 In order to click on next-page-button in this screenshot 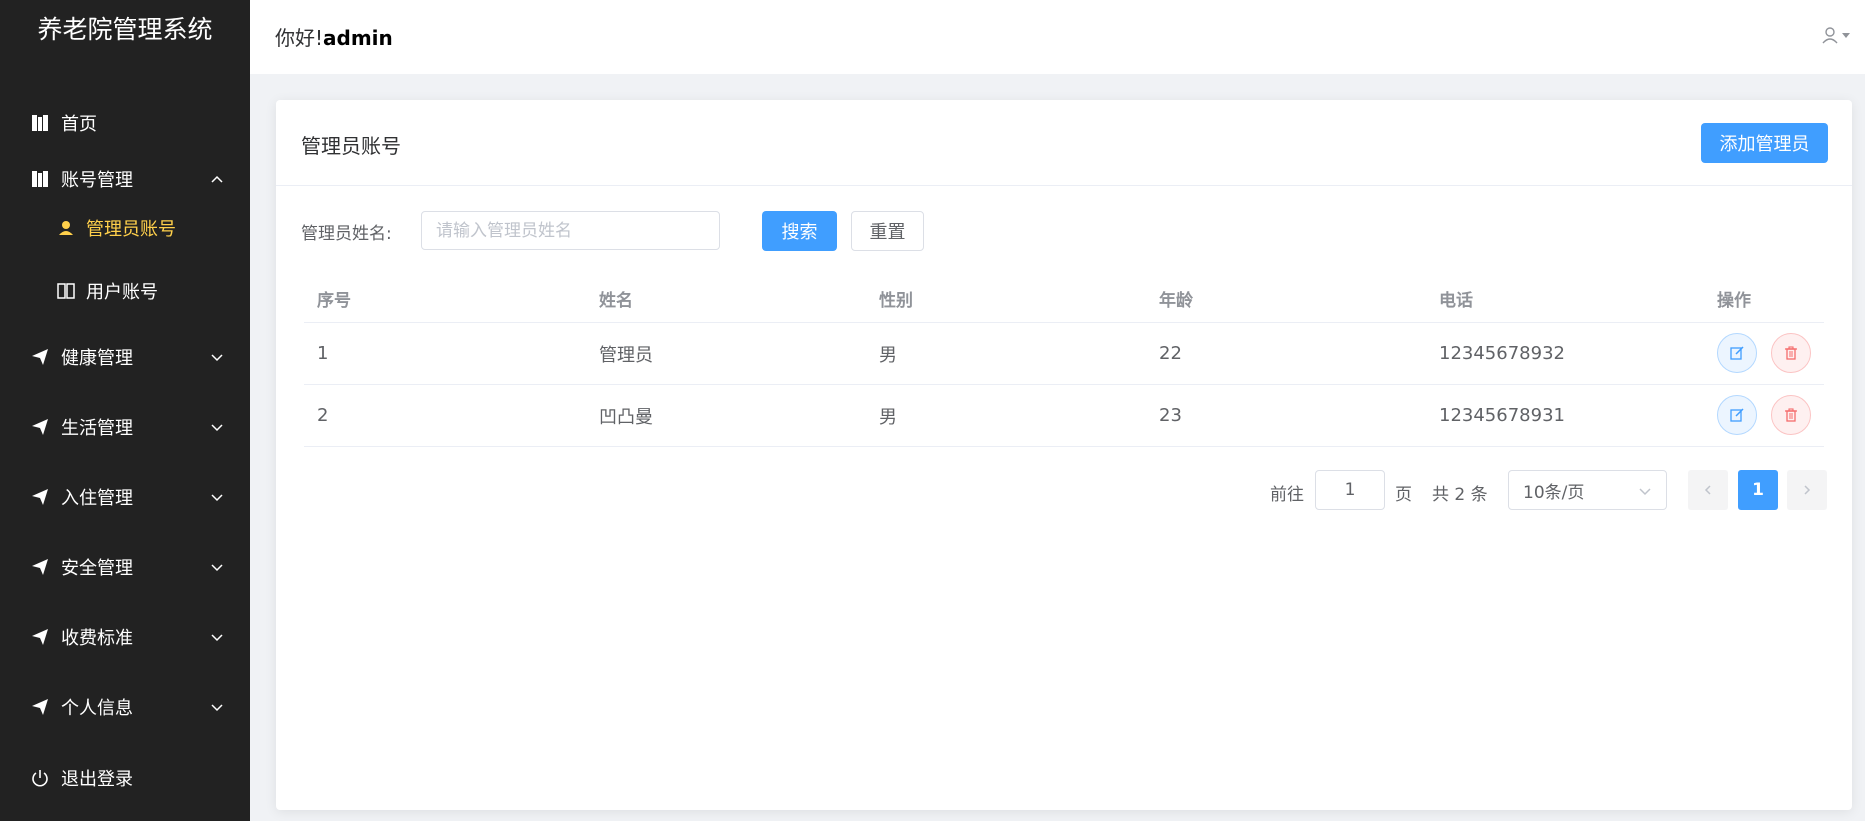, I will do `click(1807, 490)`.